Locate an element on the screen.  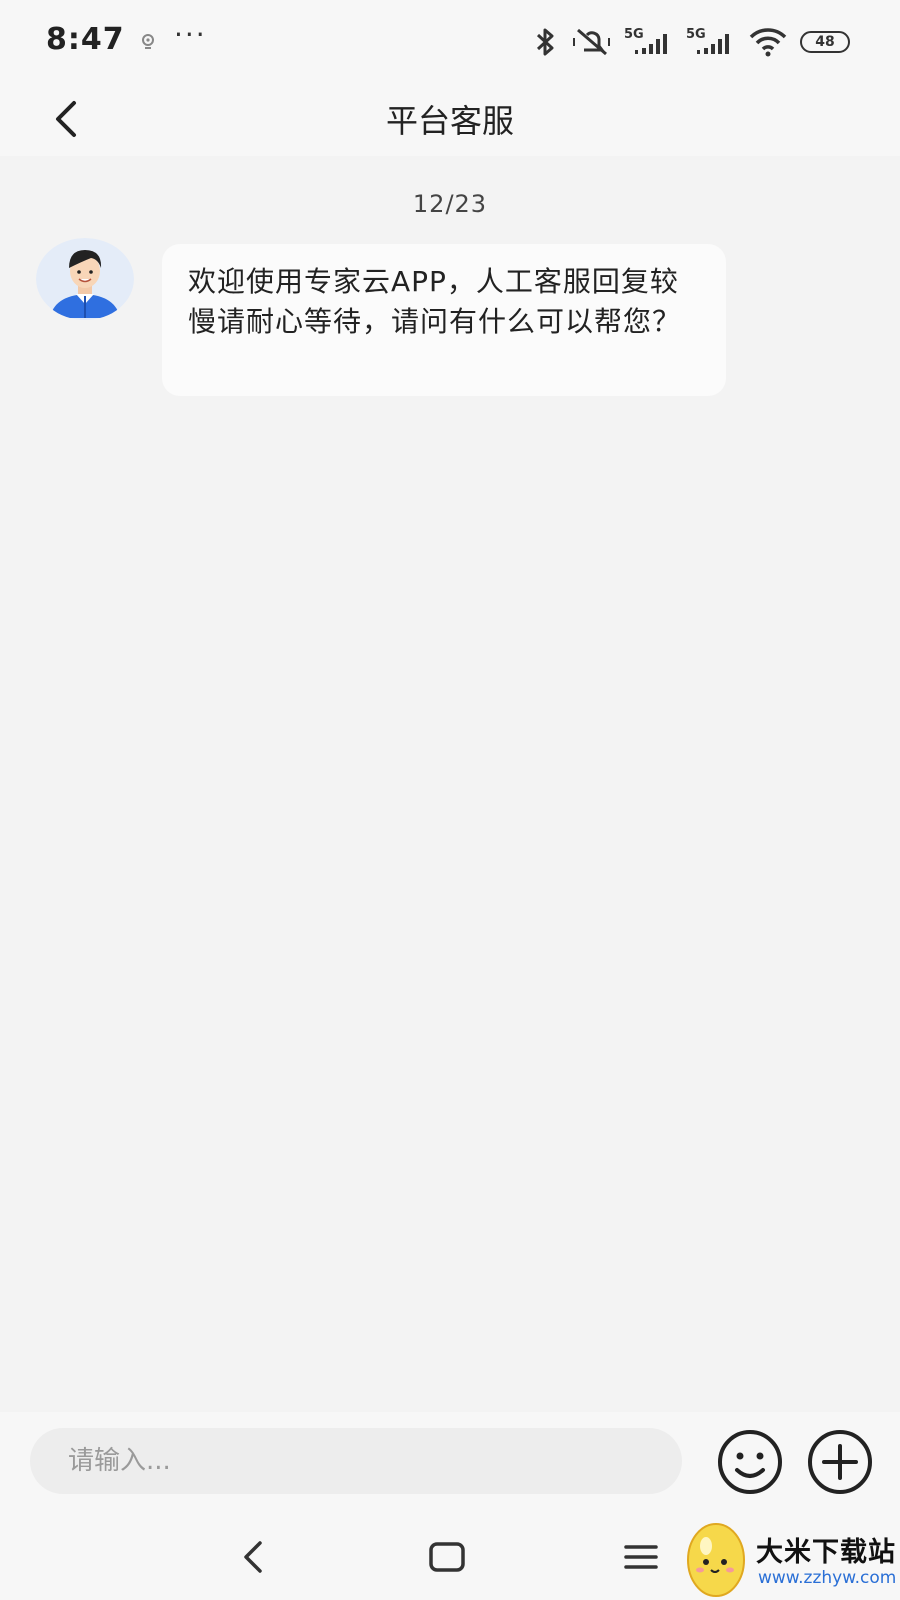
battery-indicator: 48 is located at coordinates (825, 42).